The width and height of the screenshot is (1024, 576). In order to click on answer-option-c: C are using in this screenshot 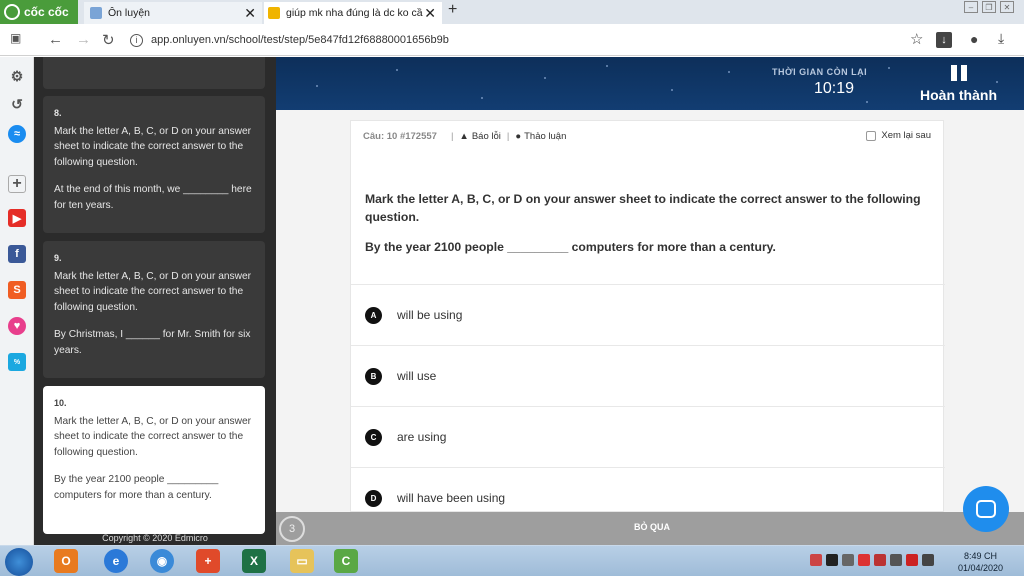, I will do `click(648, 436)`.